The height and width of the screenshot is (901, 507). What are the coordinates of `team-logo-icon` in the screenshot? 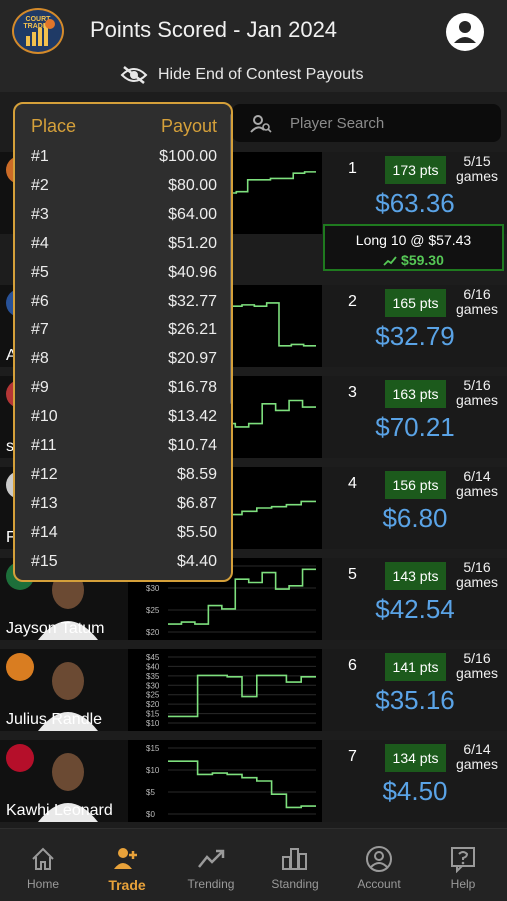 It's located at (20, 758).